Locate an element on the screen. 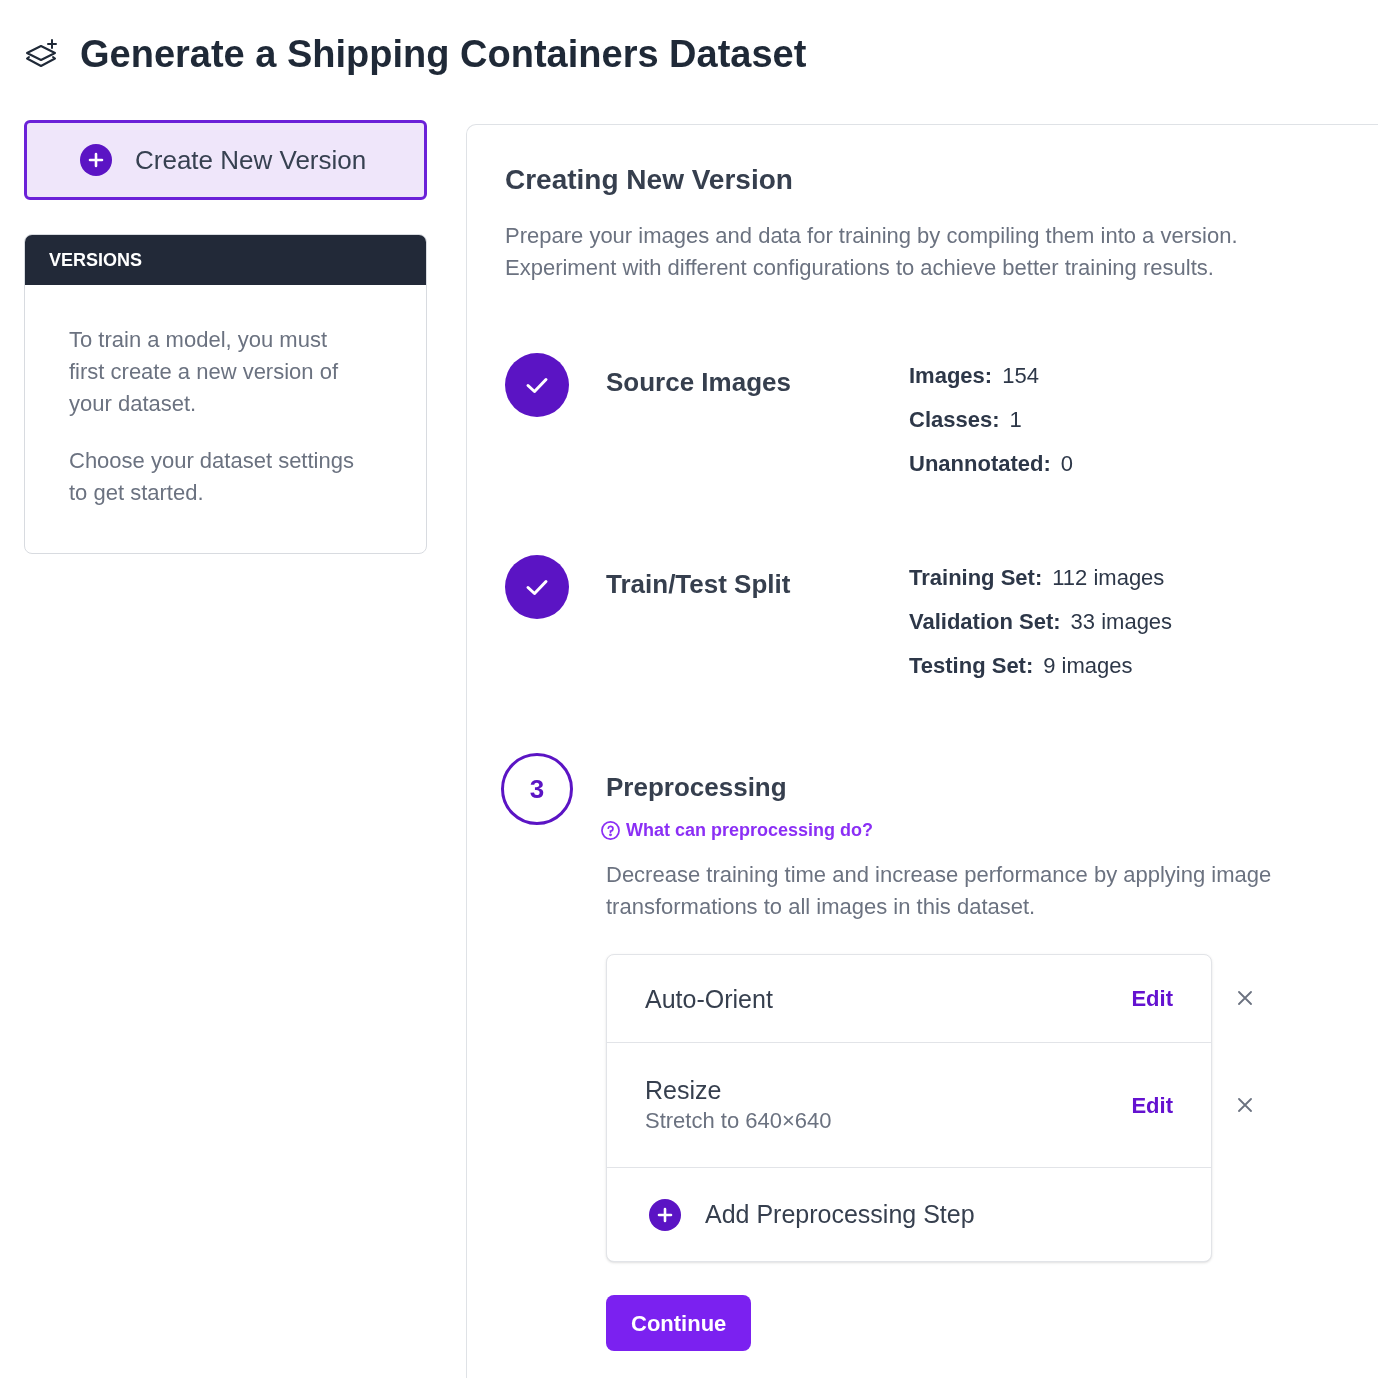  stat-label: Unannotated: is located at coordinates (980, 463).